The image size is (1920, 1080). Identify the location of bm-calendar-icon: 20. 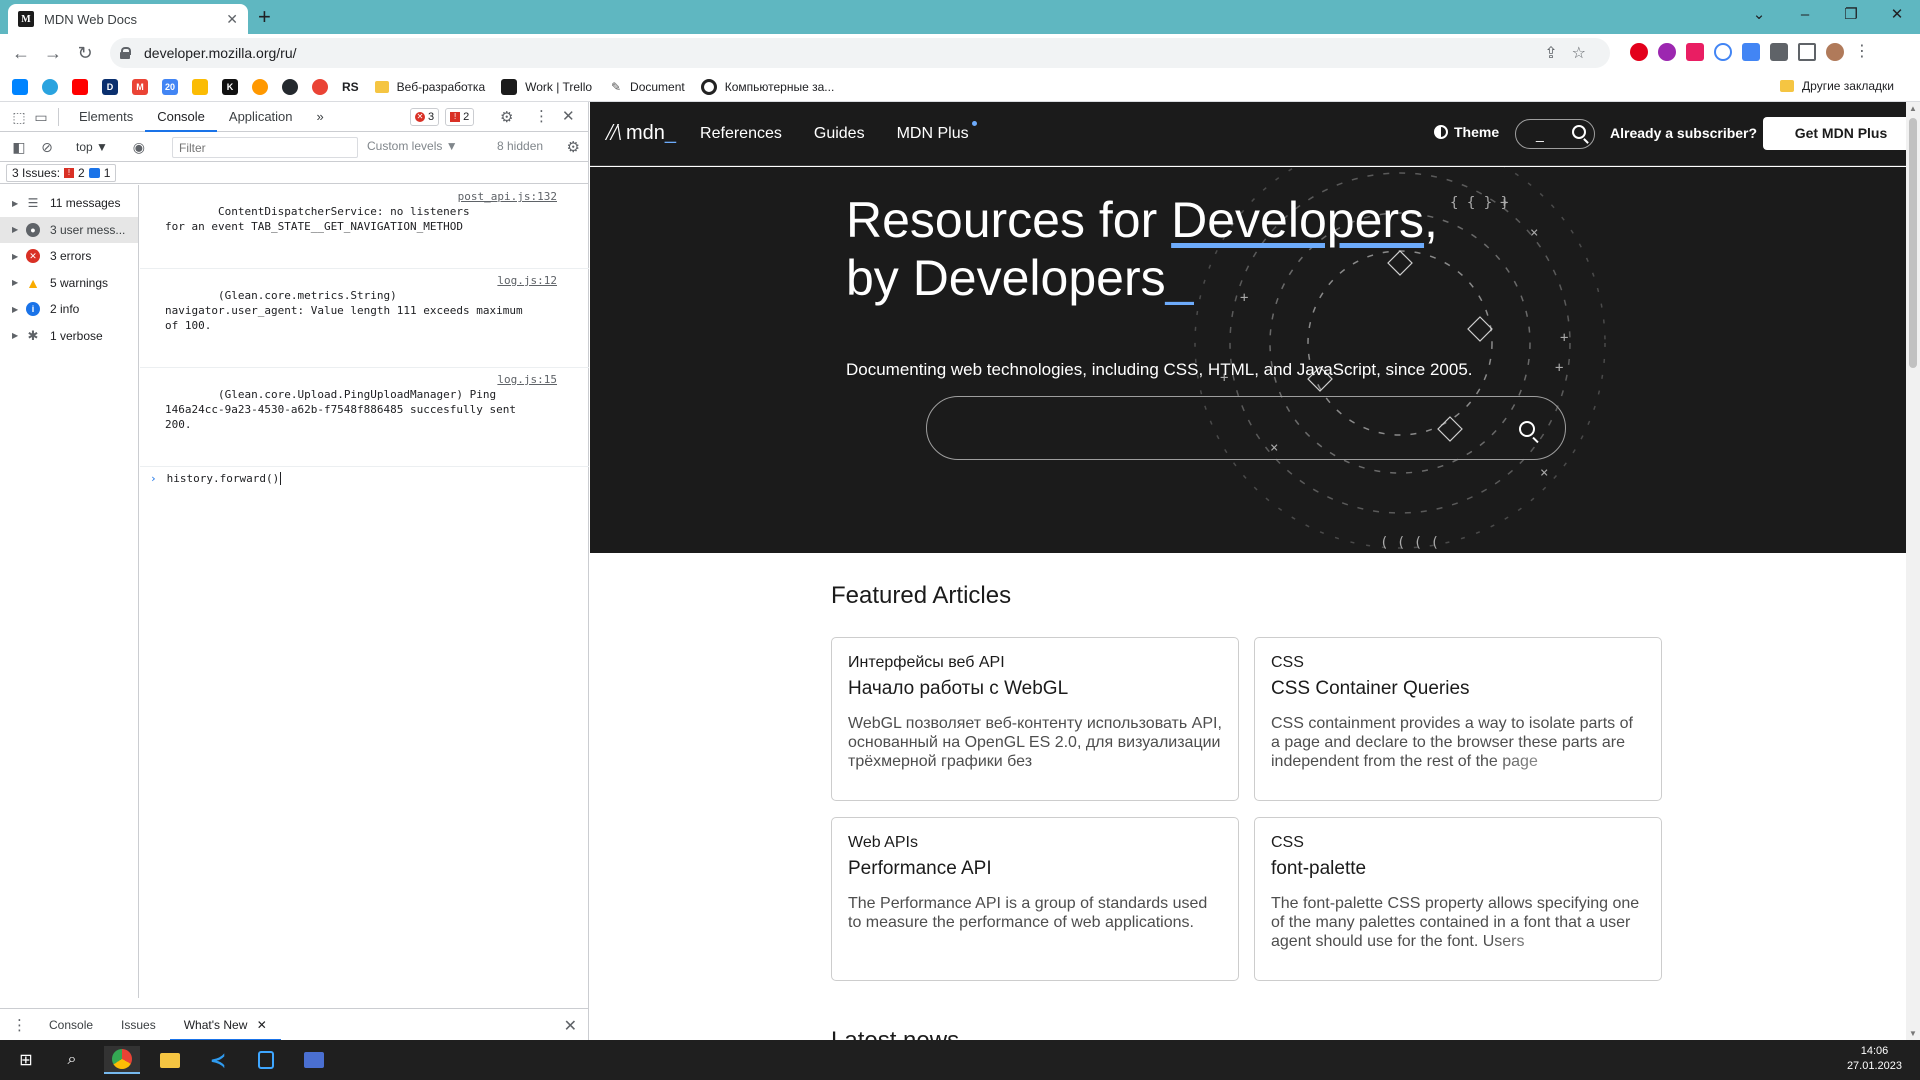
(170, 86).